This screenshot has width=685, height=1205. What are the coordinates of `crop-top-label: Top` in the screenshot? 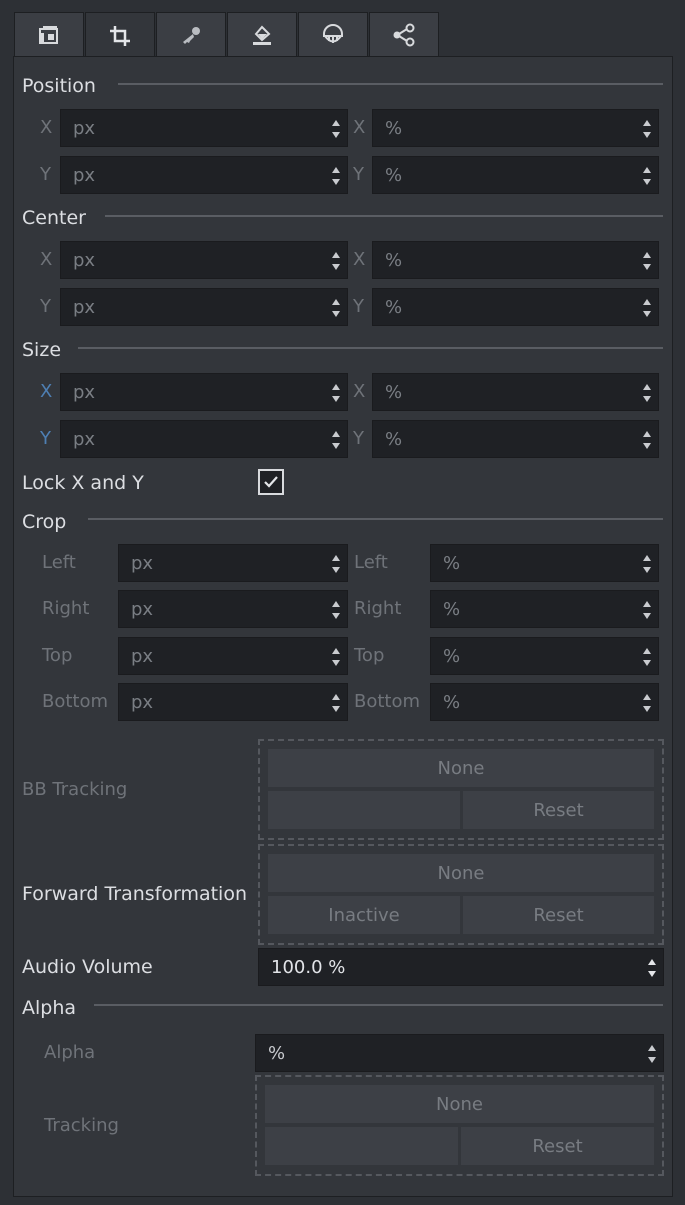 It's located at (57, 655).